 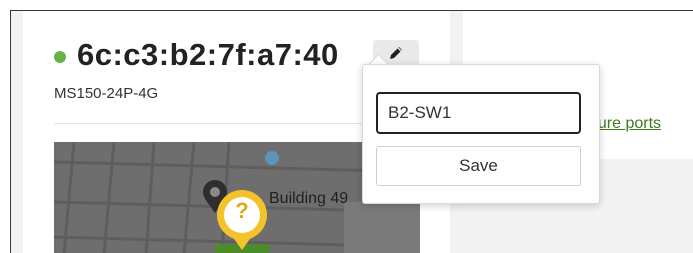 What do you see at coordinates (242, 210) in the screenshot?
I see `marker-symbol: ?` at bounding box center [242, 210].